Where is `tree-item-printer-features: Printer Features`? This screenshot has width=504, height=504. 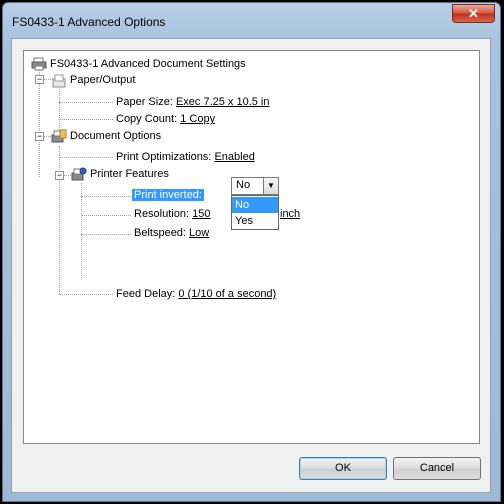
tree-item-printer-features: Printer Features is located at coordinates (129, 174).